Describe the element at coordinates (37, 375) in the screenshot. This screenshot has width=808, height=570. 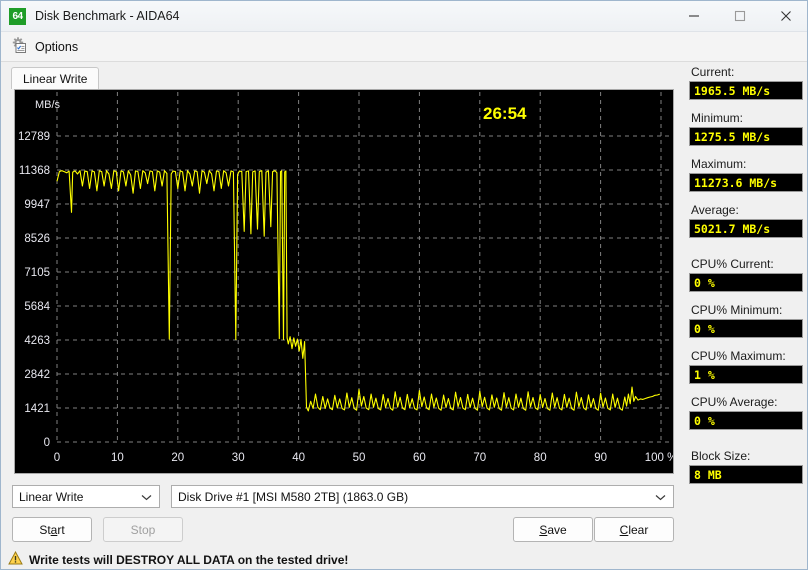
I see `y-tick-label: 2842` at that location.